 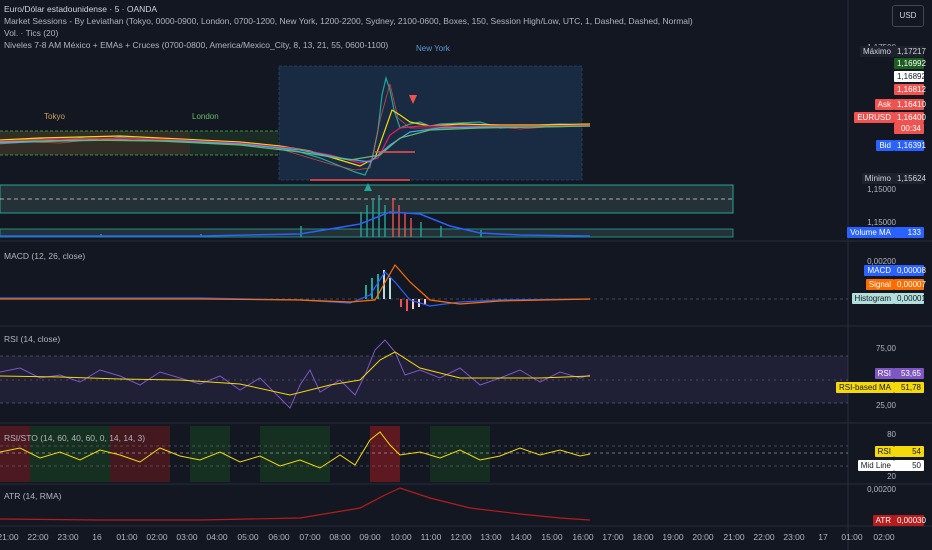 I want to click on volume-ma-label: Volume MA, so click(x=870, y=232).